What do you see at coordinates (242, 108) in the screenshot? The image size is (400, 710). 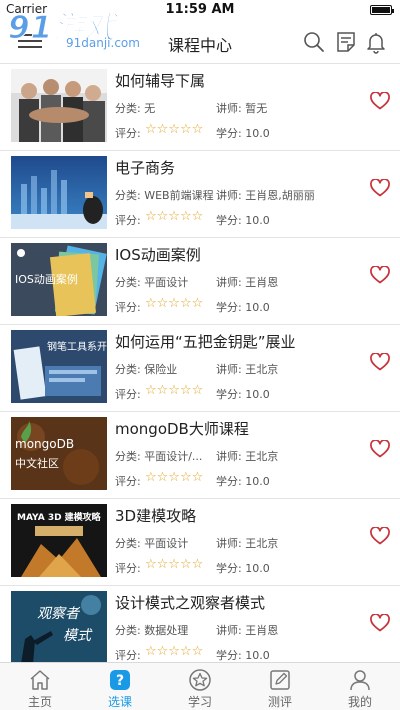 I see `course-teacher: 讲师: 暂无` at bounding box center [242, 108].